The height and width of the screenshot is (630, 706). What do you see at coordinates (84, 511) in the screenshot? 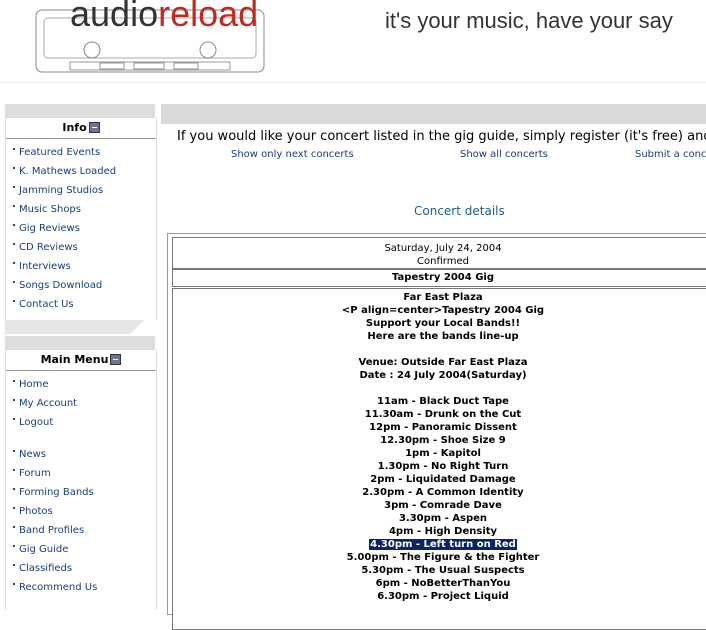
I see `menu-item-photos: Photos` at bounding box center [84, 511].